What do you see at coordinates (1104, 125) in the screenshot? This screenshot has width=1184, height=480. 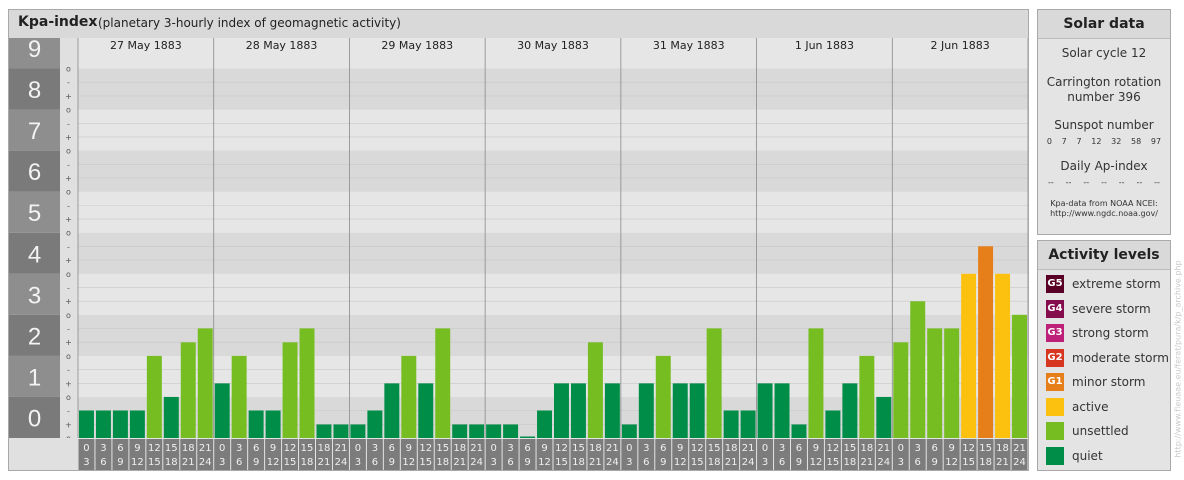 I see `sunspot-number-label: Sunspot number` at bounding box center [1104, 125].